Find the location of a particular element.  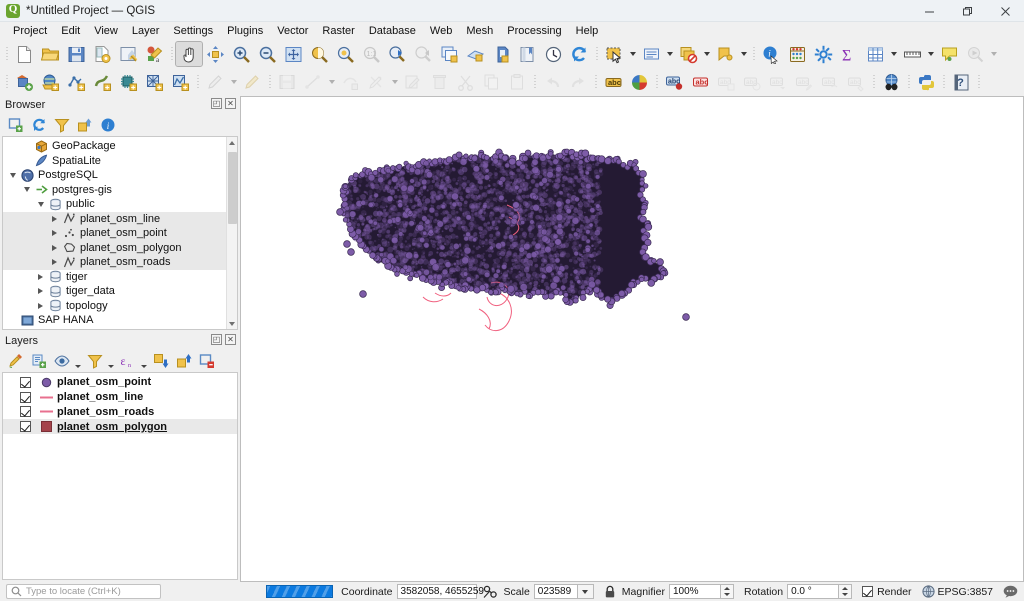

filter-legend-expression-button: εn is located at coordinates (127, 360).